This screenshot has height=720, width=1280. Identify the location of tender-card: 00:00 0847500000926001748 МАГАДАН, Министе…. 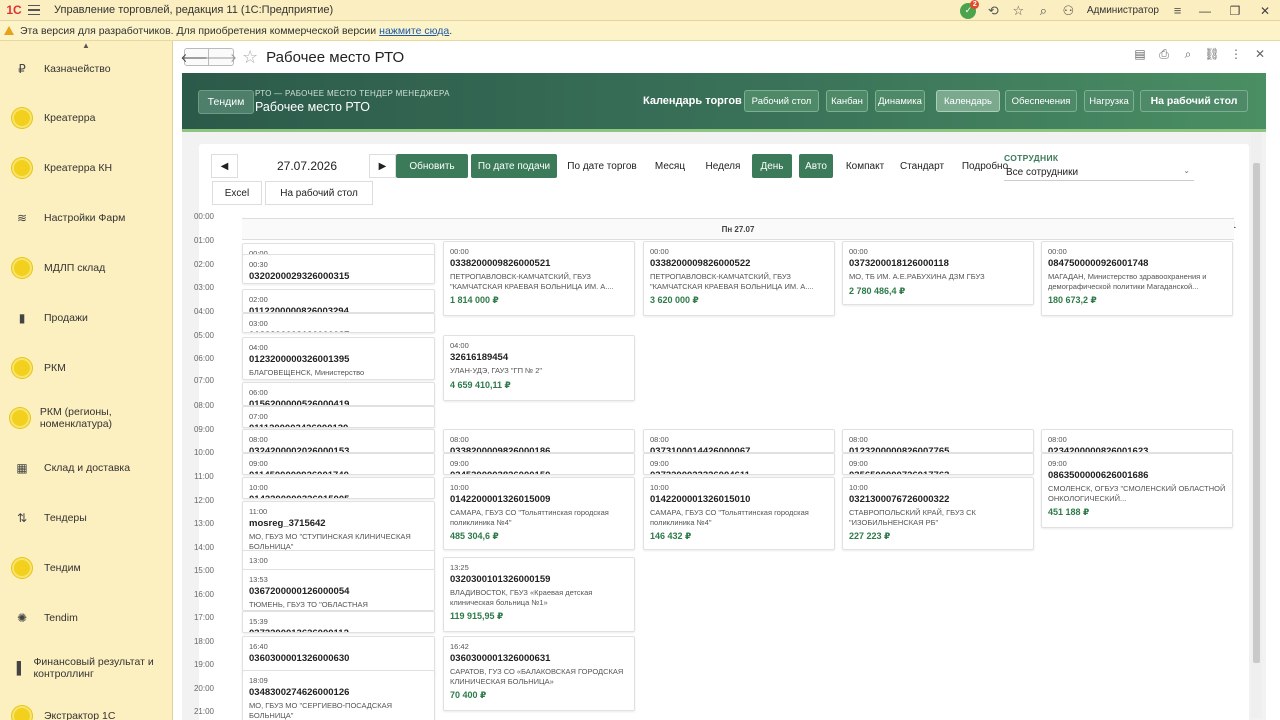
(1137, 278).